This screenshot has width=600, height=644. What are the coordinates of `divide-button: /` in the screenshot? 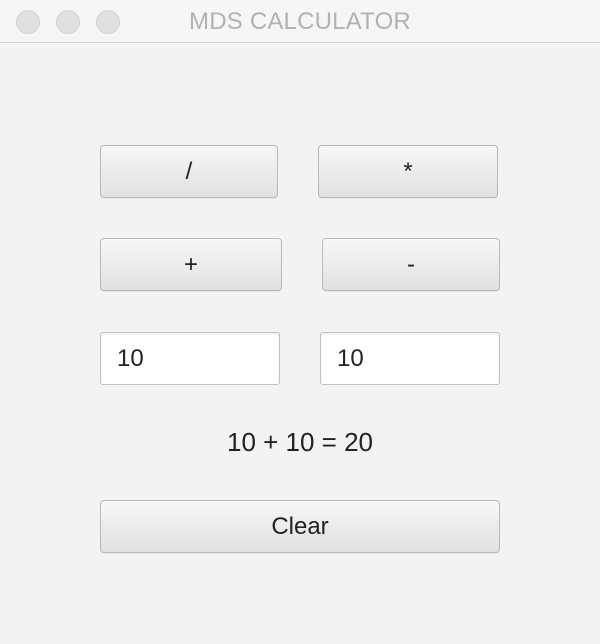 It's located at (189, 171).